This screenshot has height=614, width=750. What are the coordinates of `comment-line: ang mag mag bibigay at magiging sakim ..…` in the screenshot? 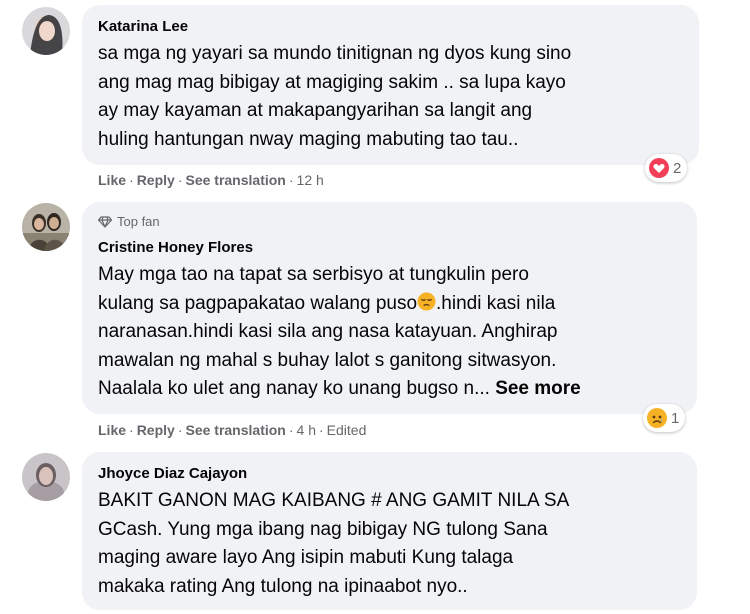 It's located at (332, 82).